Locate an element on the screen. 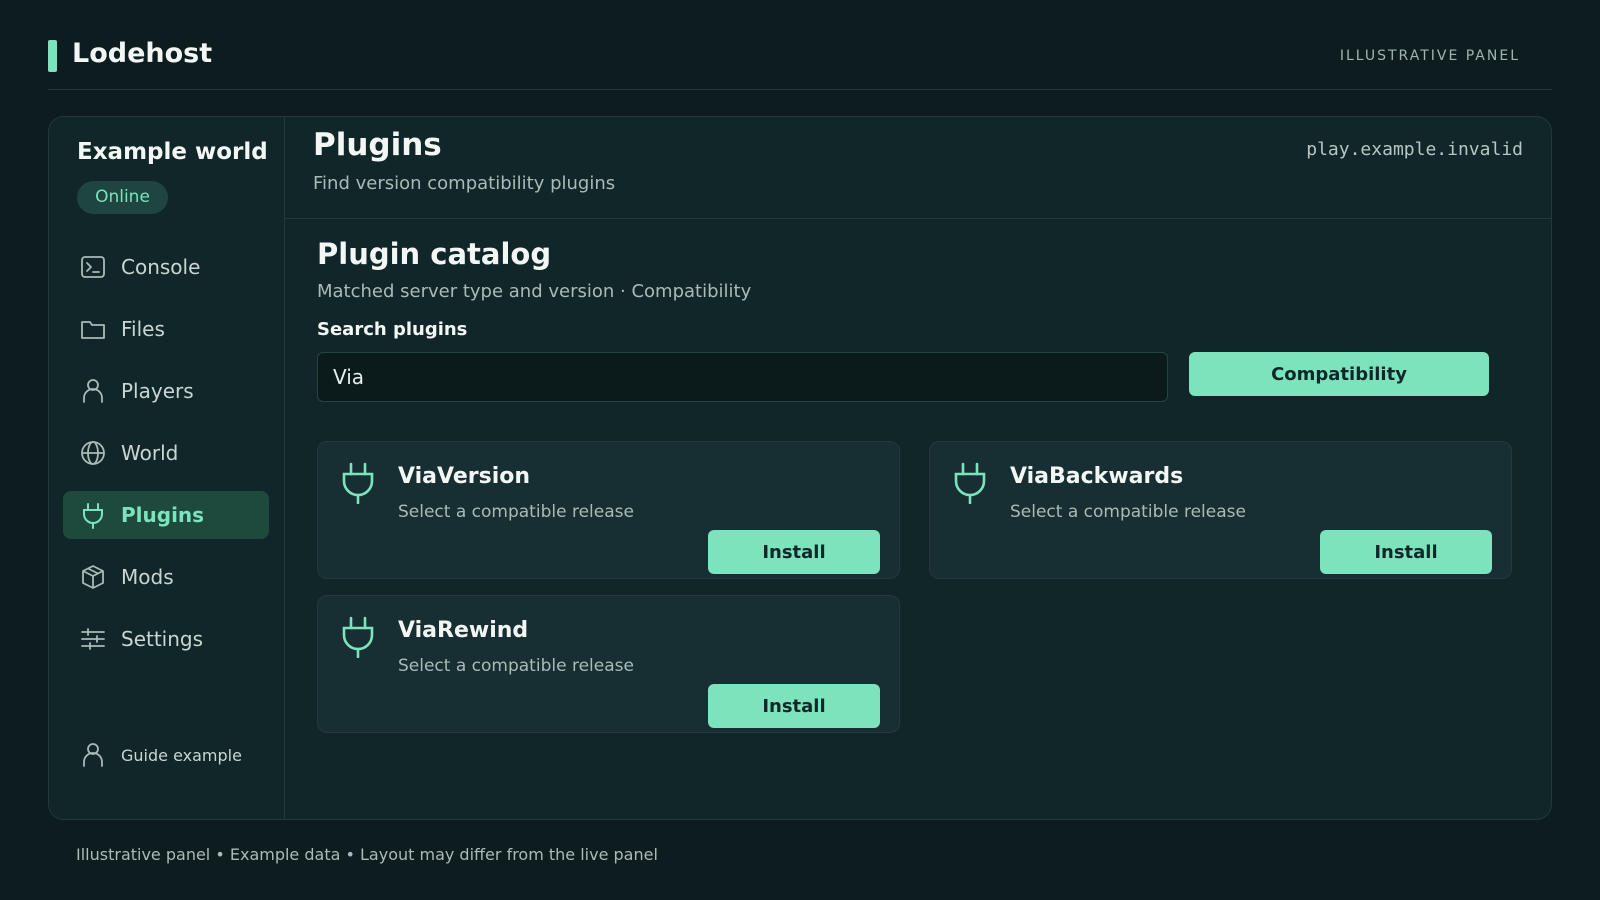  sidebar-item-files: Files is located at coordinates (166, 329).